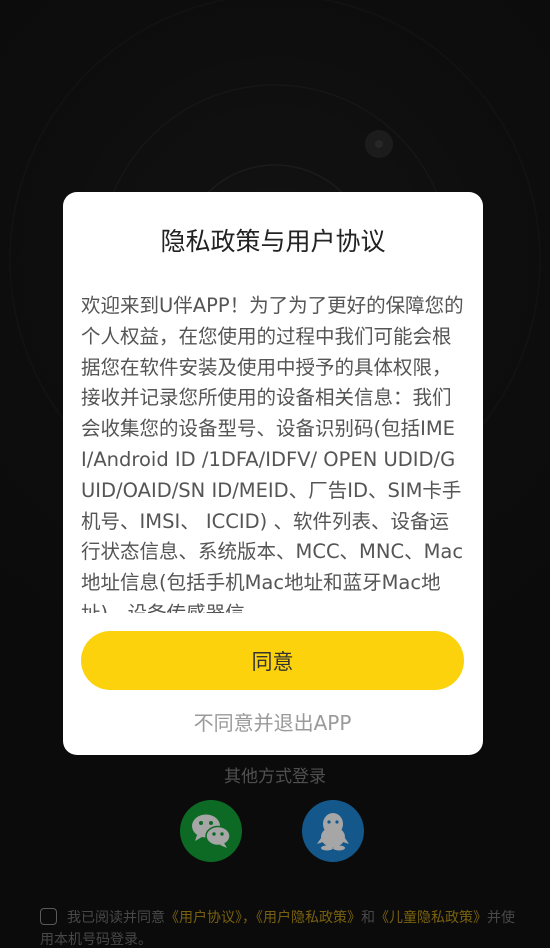  What do you see at coordinates (272, 660) in the screenshot?
I see `agree-button: 同意` at bounding box center [272, 660].